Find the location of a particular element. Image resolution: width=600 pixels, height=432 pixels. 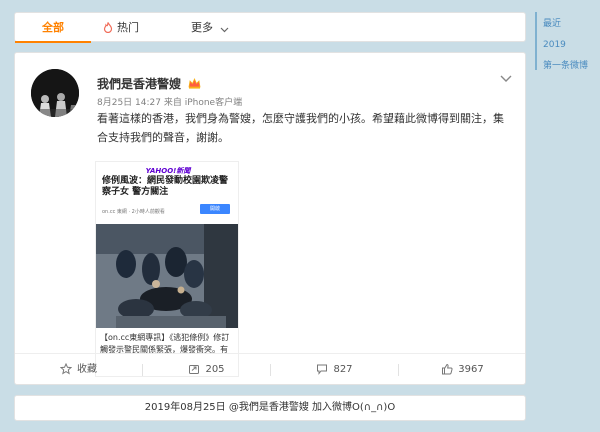

star-icon is located at coordinates (66, 368).